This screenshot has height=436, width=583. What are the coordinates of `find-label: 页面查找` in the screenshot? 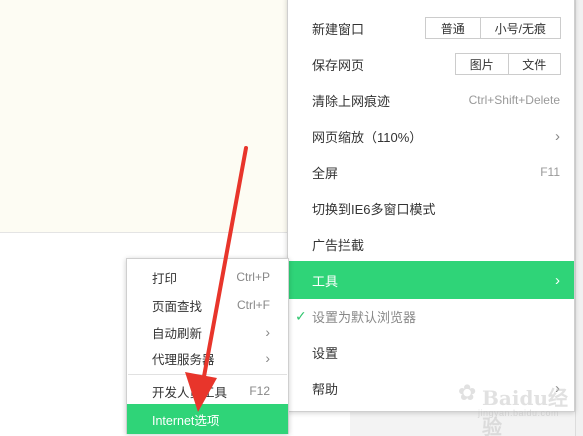 It's located at (177, 306).